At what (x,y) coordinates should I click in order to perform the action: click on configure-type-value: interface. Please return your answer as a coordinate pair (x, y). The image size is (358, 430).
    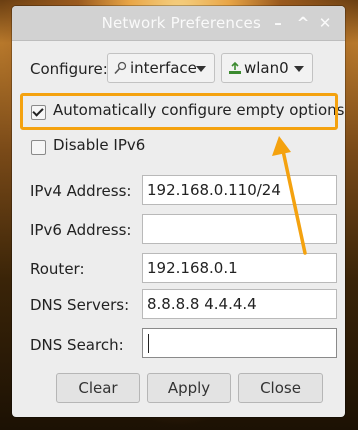
    Looking at the image, I should click on (163, 68).